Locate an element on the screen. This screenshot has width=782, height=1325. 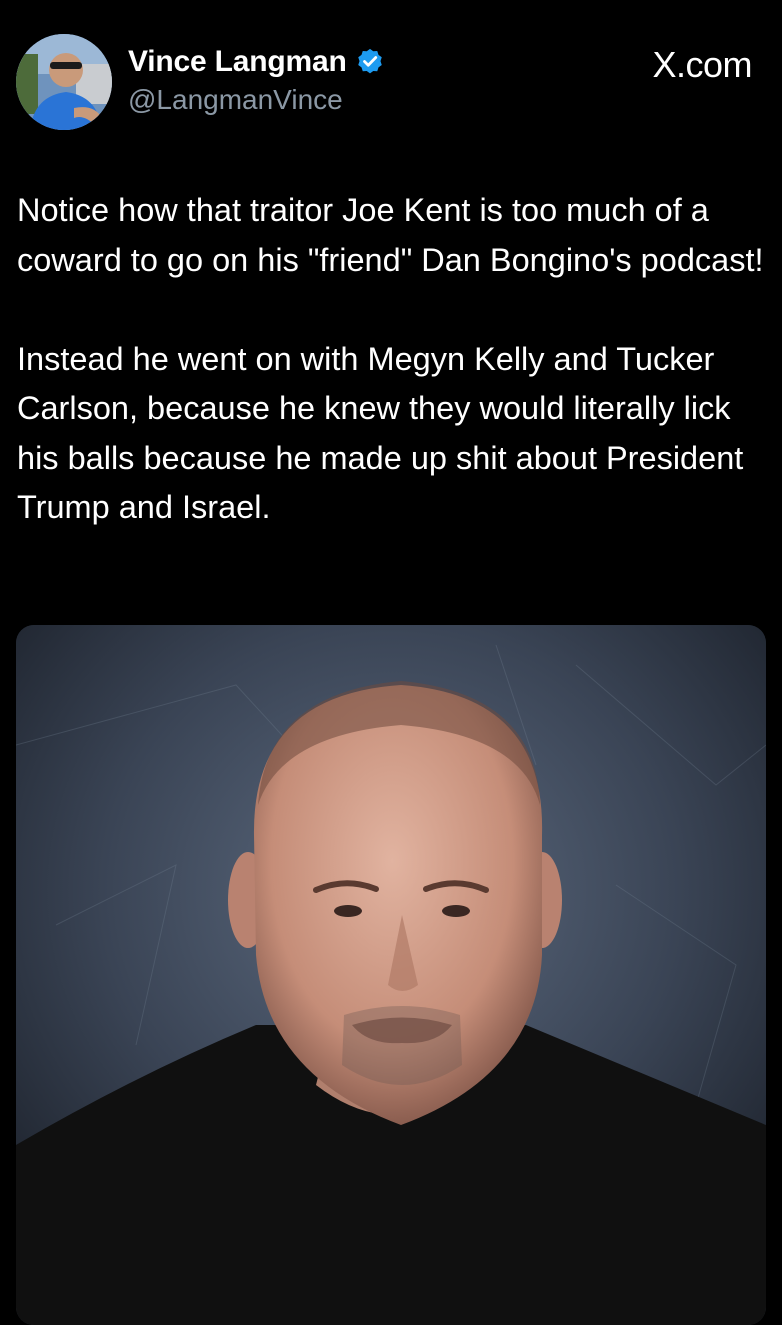
site-label: X.com is located at coordinates (702, 64).